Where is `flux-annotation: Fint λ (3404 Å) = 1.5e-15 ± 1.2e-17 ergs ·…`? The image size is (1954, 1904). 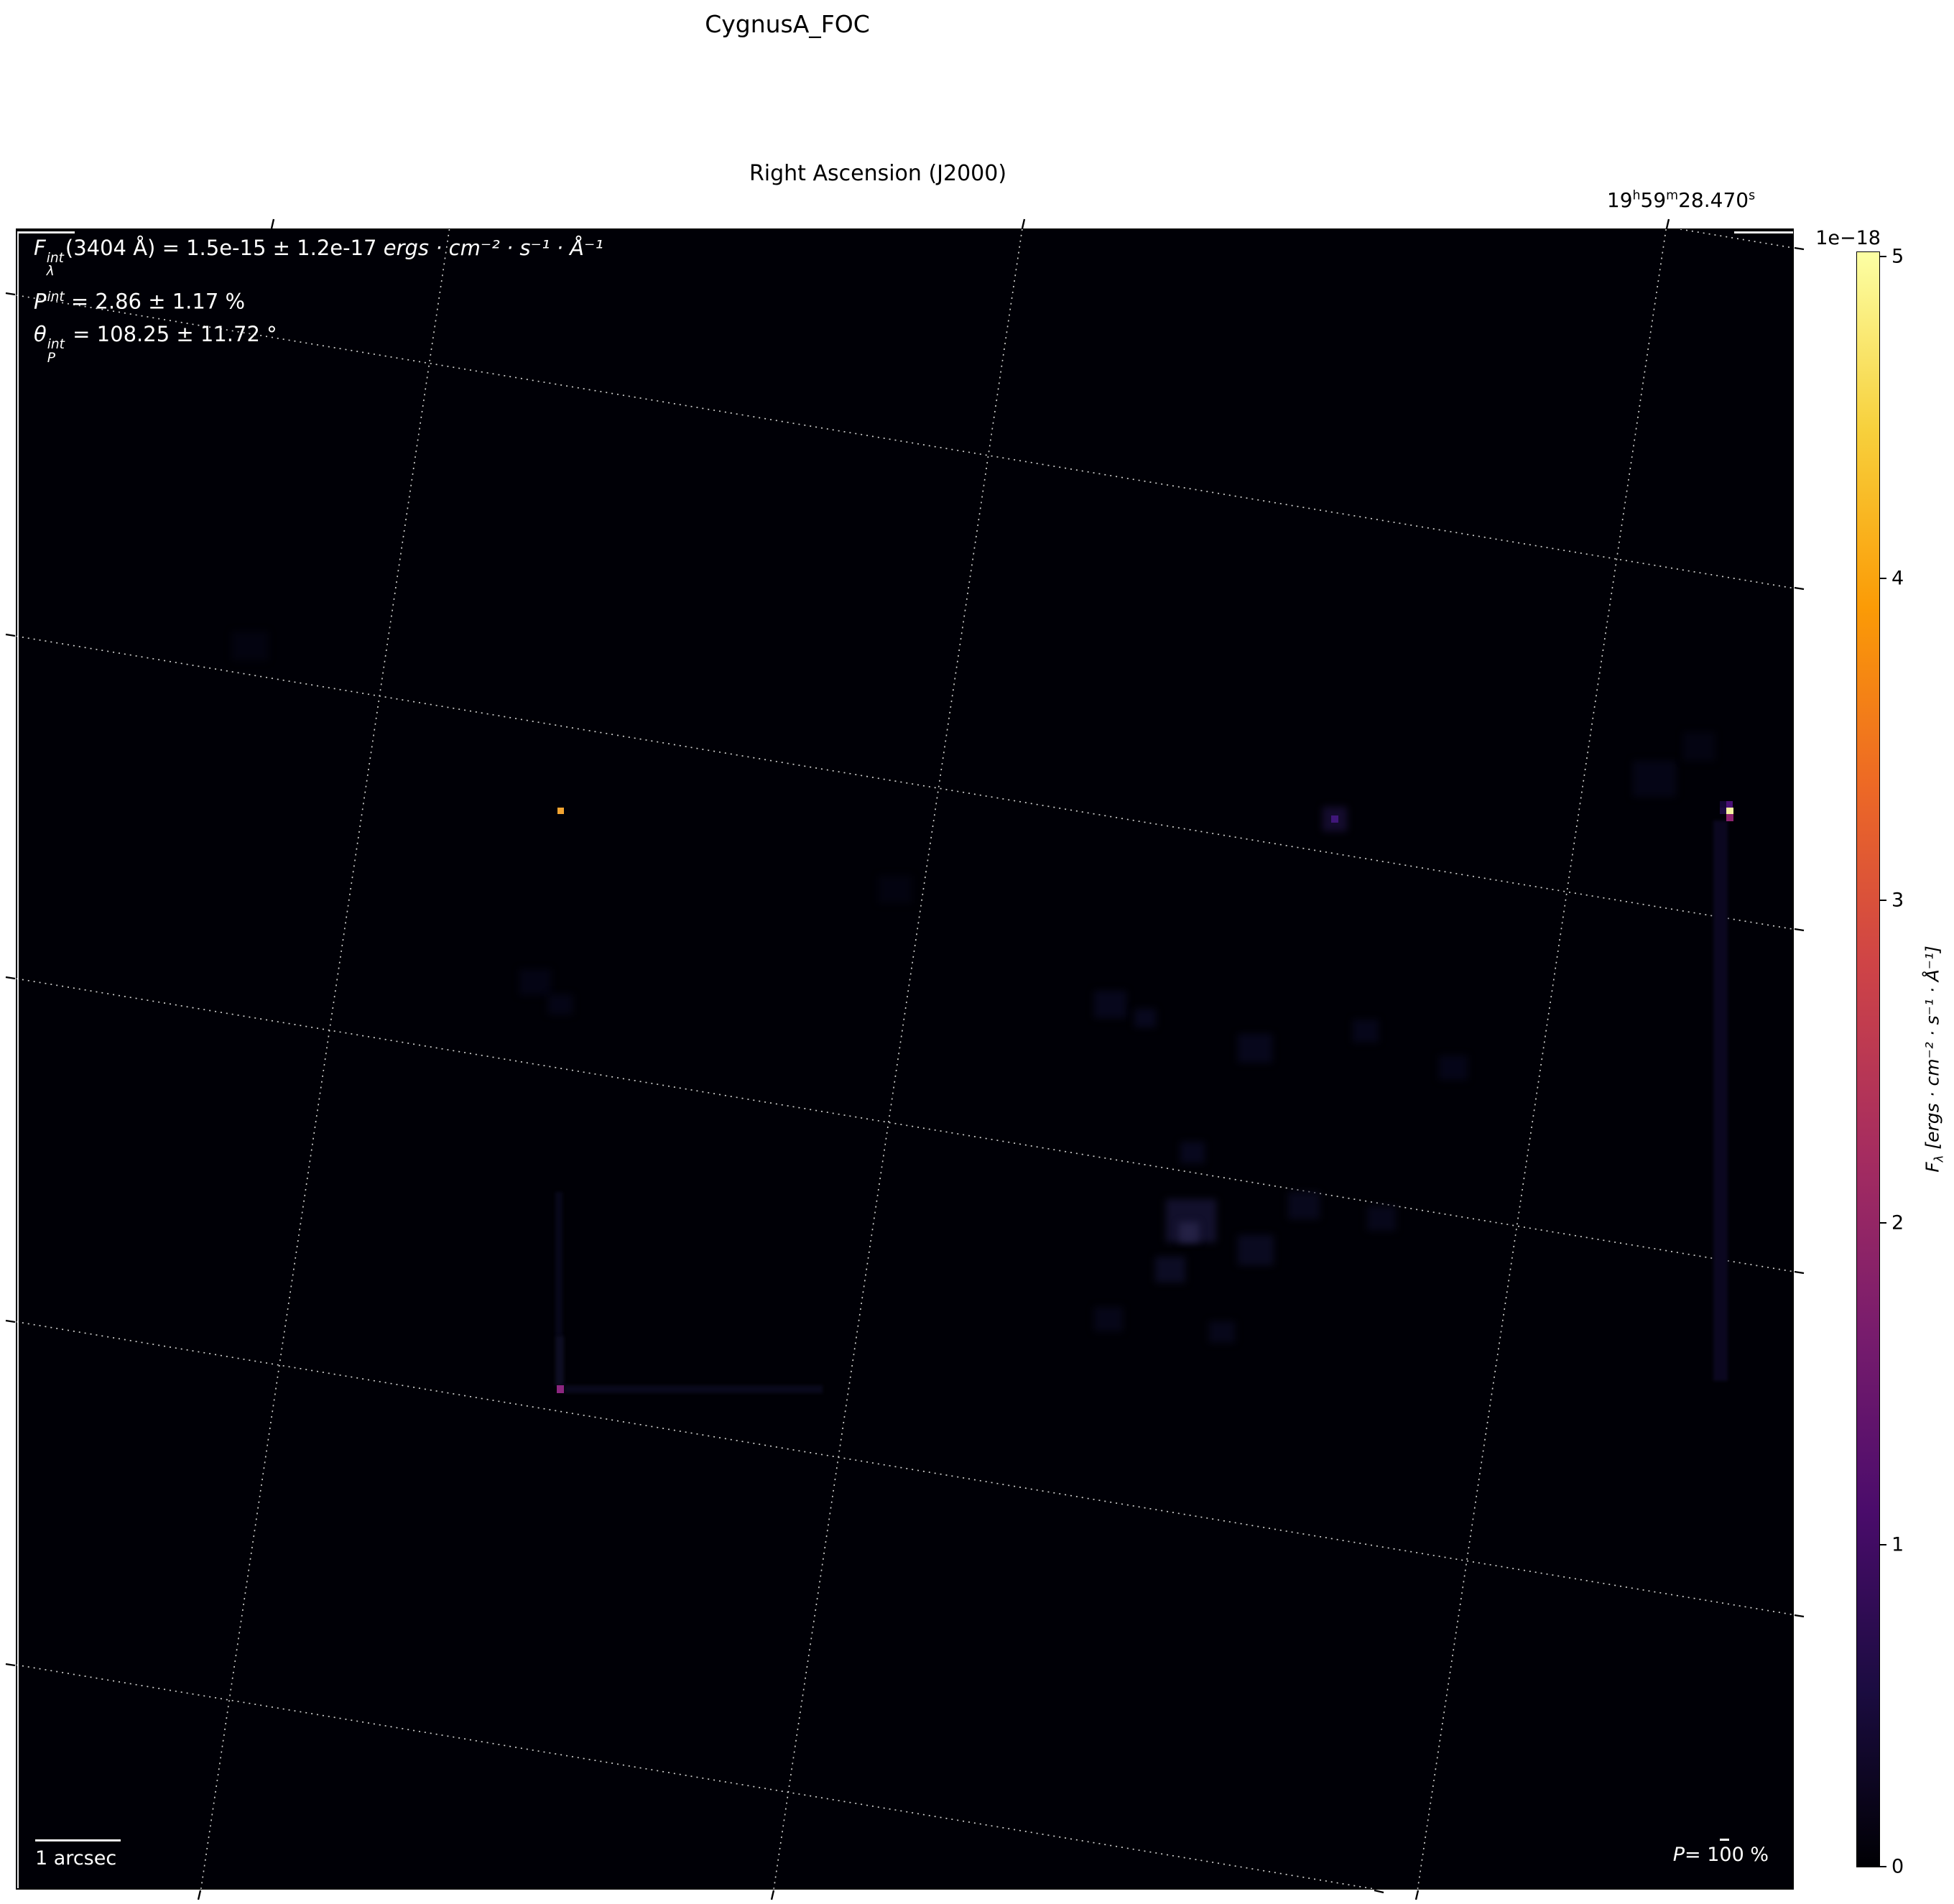
flux-annotation: Fint λ (3404 Å) = 1.5e-15 ± 1.2e-17 ergs ·… is located at coordinates (318, 307).